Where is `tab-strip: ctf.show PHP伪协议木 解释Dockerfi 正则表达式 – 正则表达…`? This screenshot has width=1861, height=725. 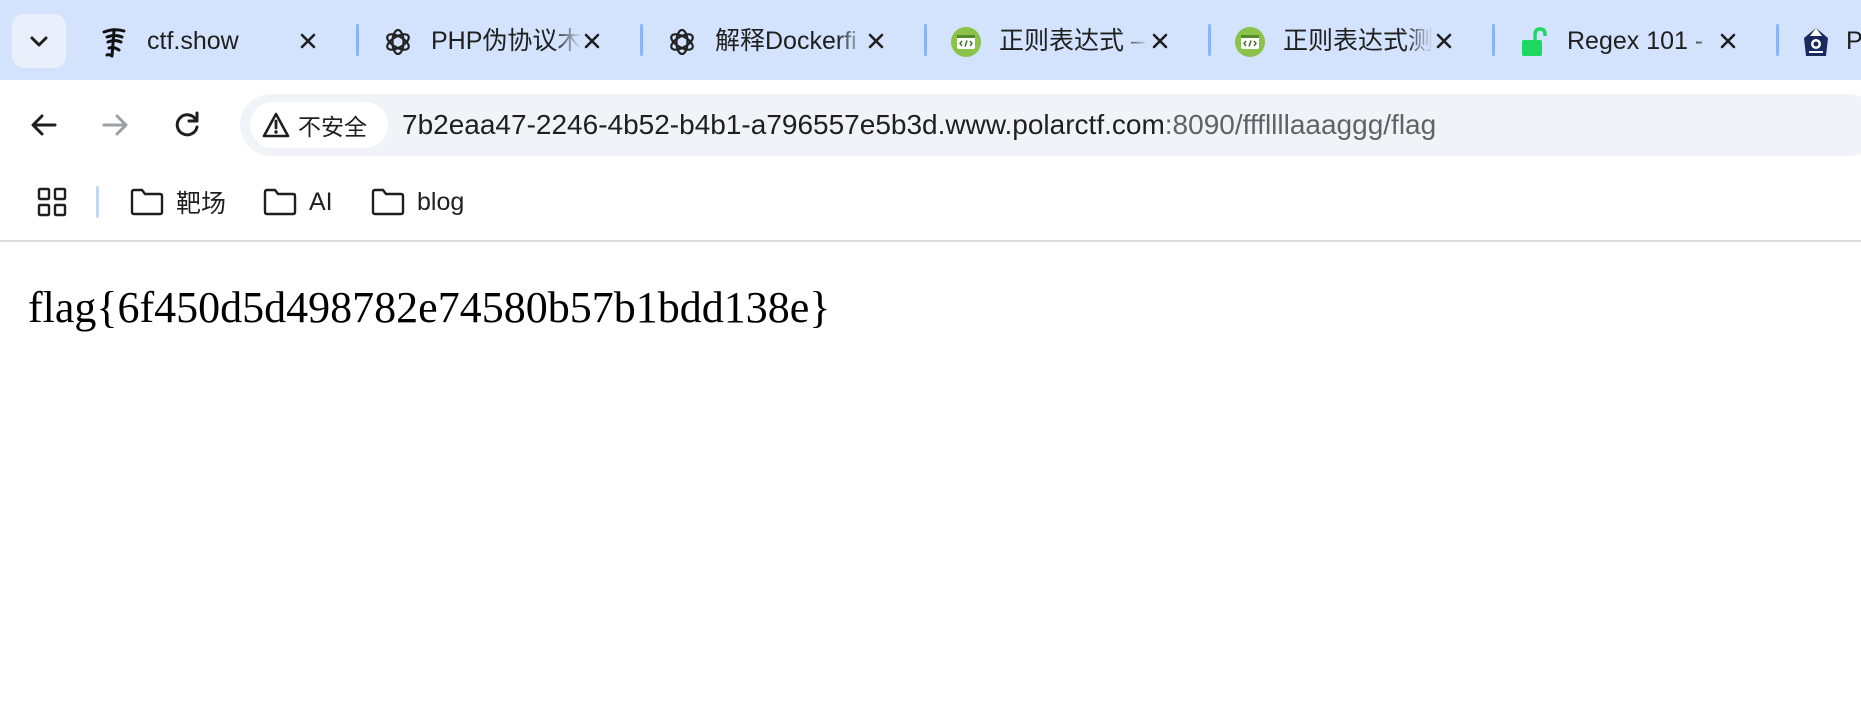
tab-strip: ctf.show PHP伪协议木 解释Dockerfi 正则表达式 – 正则表达… is located at coordinates (930, 40).